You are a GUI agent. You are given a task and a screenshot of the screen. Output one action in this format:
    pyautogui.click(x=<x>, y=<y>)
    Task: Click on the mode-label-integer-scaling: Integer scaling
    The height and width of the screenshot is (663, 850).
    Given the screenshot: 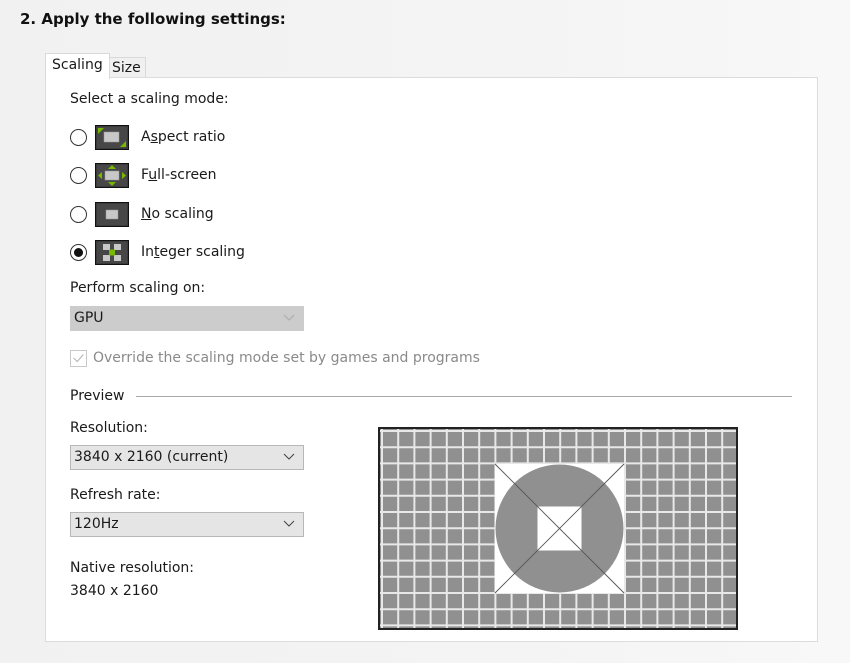 What is the action you would take?
    pyautogui.click(x=193, y=252)
    